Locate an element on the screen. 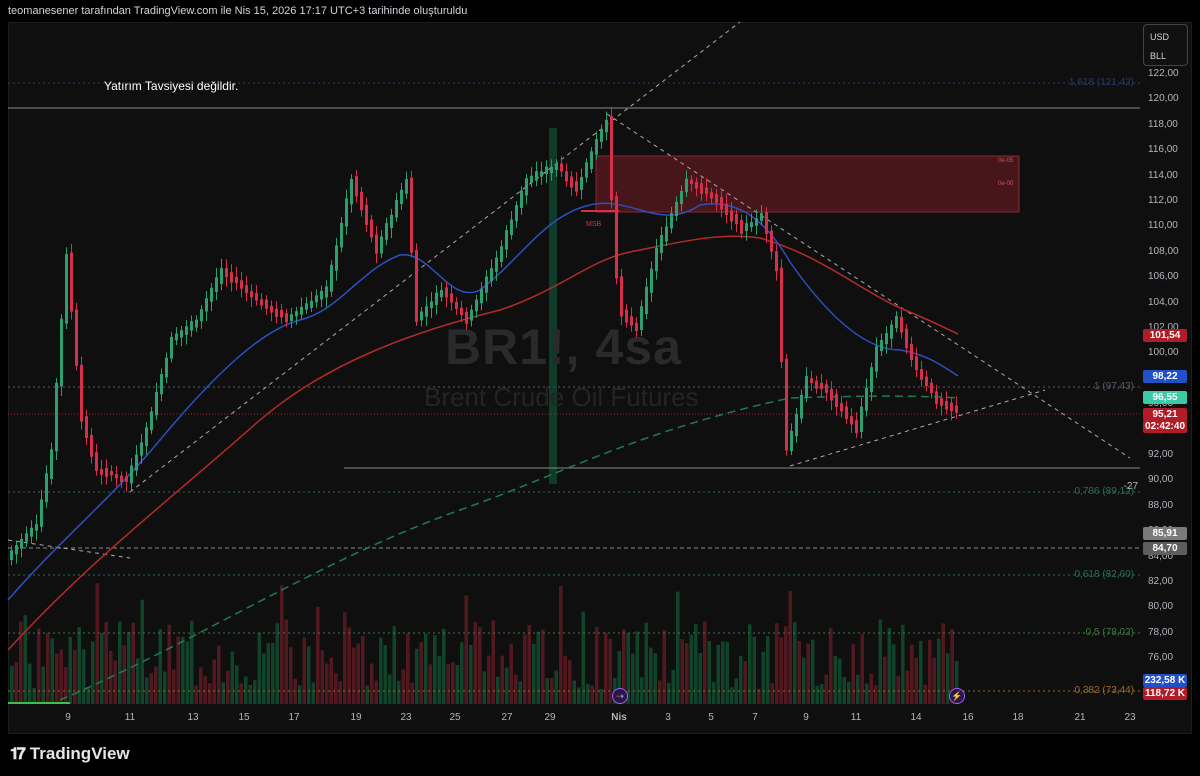 This screenshot has width=1200, height=776. date-axis-label: 11 is located at coordinates (130, 717).